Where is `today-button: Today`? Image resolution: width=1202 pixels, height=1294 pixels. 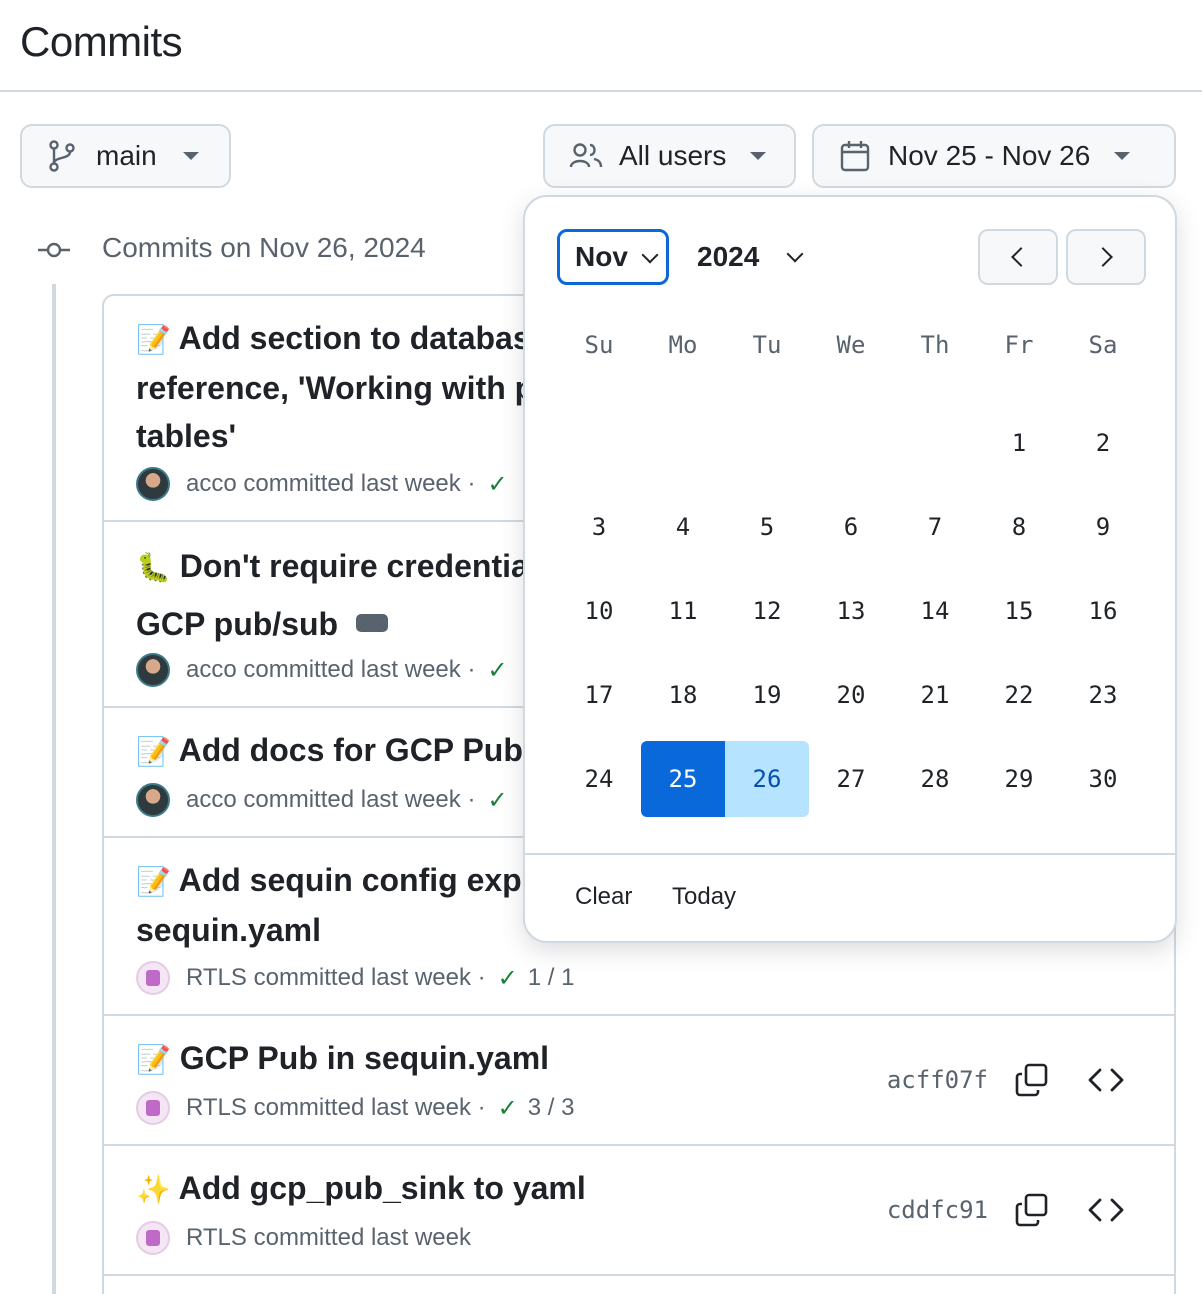 today-button: Today is located at coordinates (704, 897).